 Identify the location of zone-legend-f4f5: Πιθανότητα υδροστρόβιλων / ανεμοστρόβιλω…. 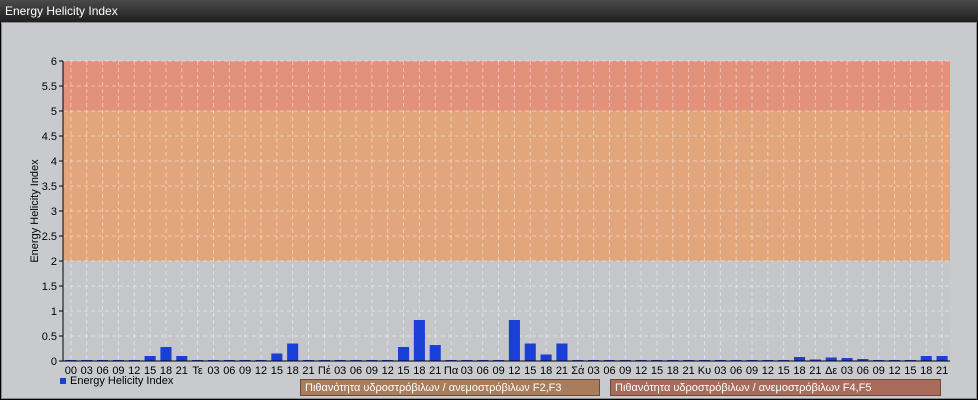
(775, 387).